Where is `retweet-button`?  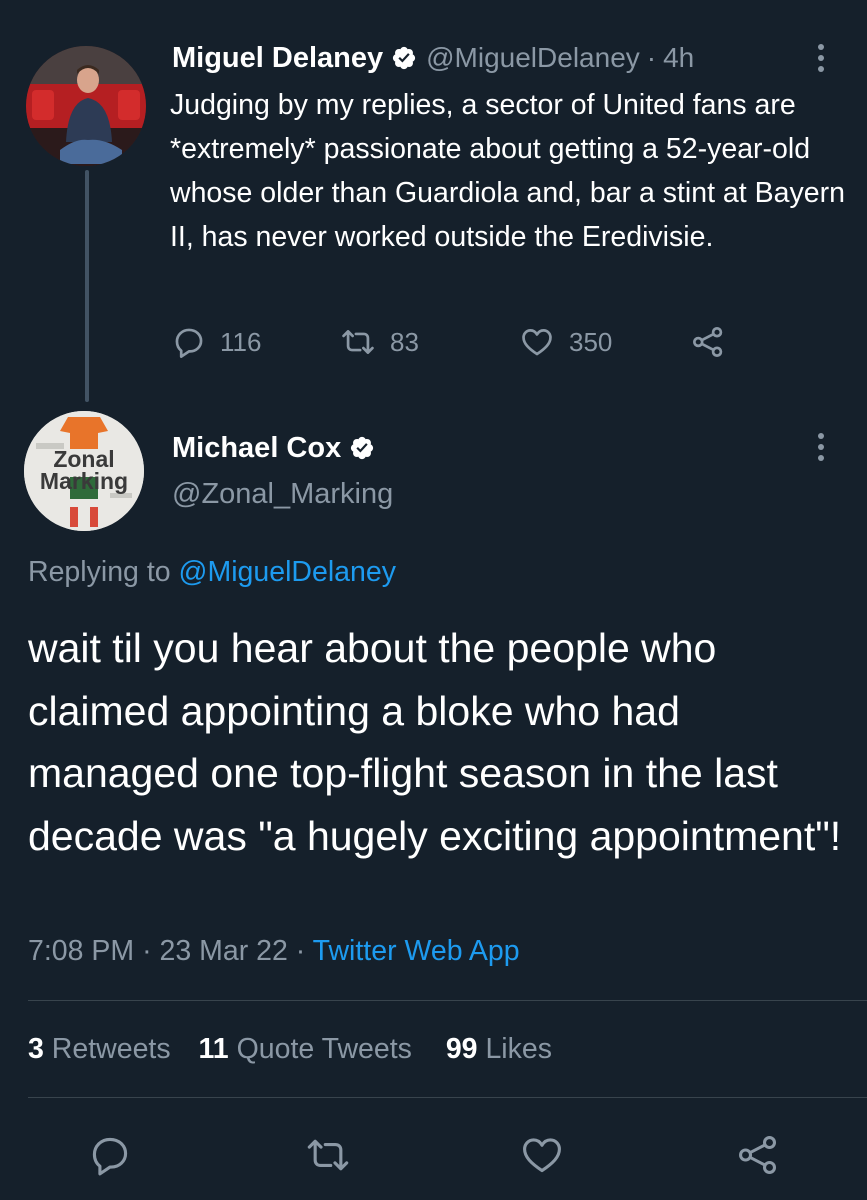 retweet-button is located at coordinates (328, 1155).